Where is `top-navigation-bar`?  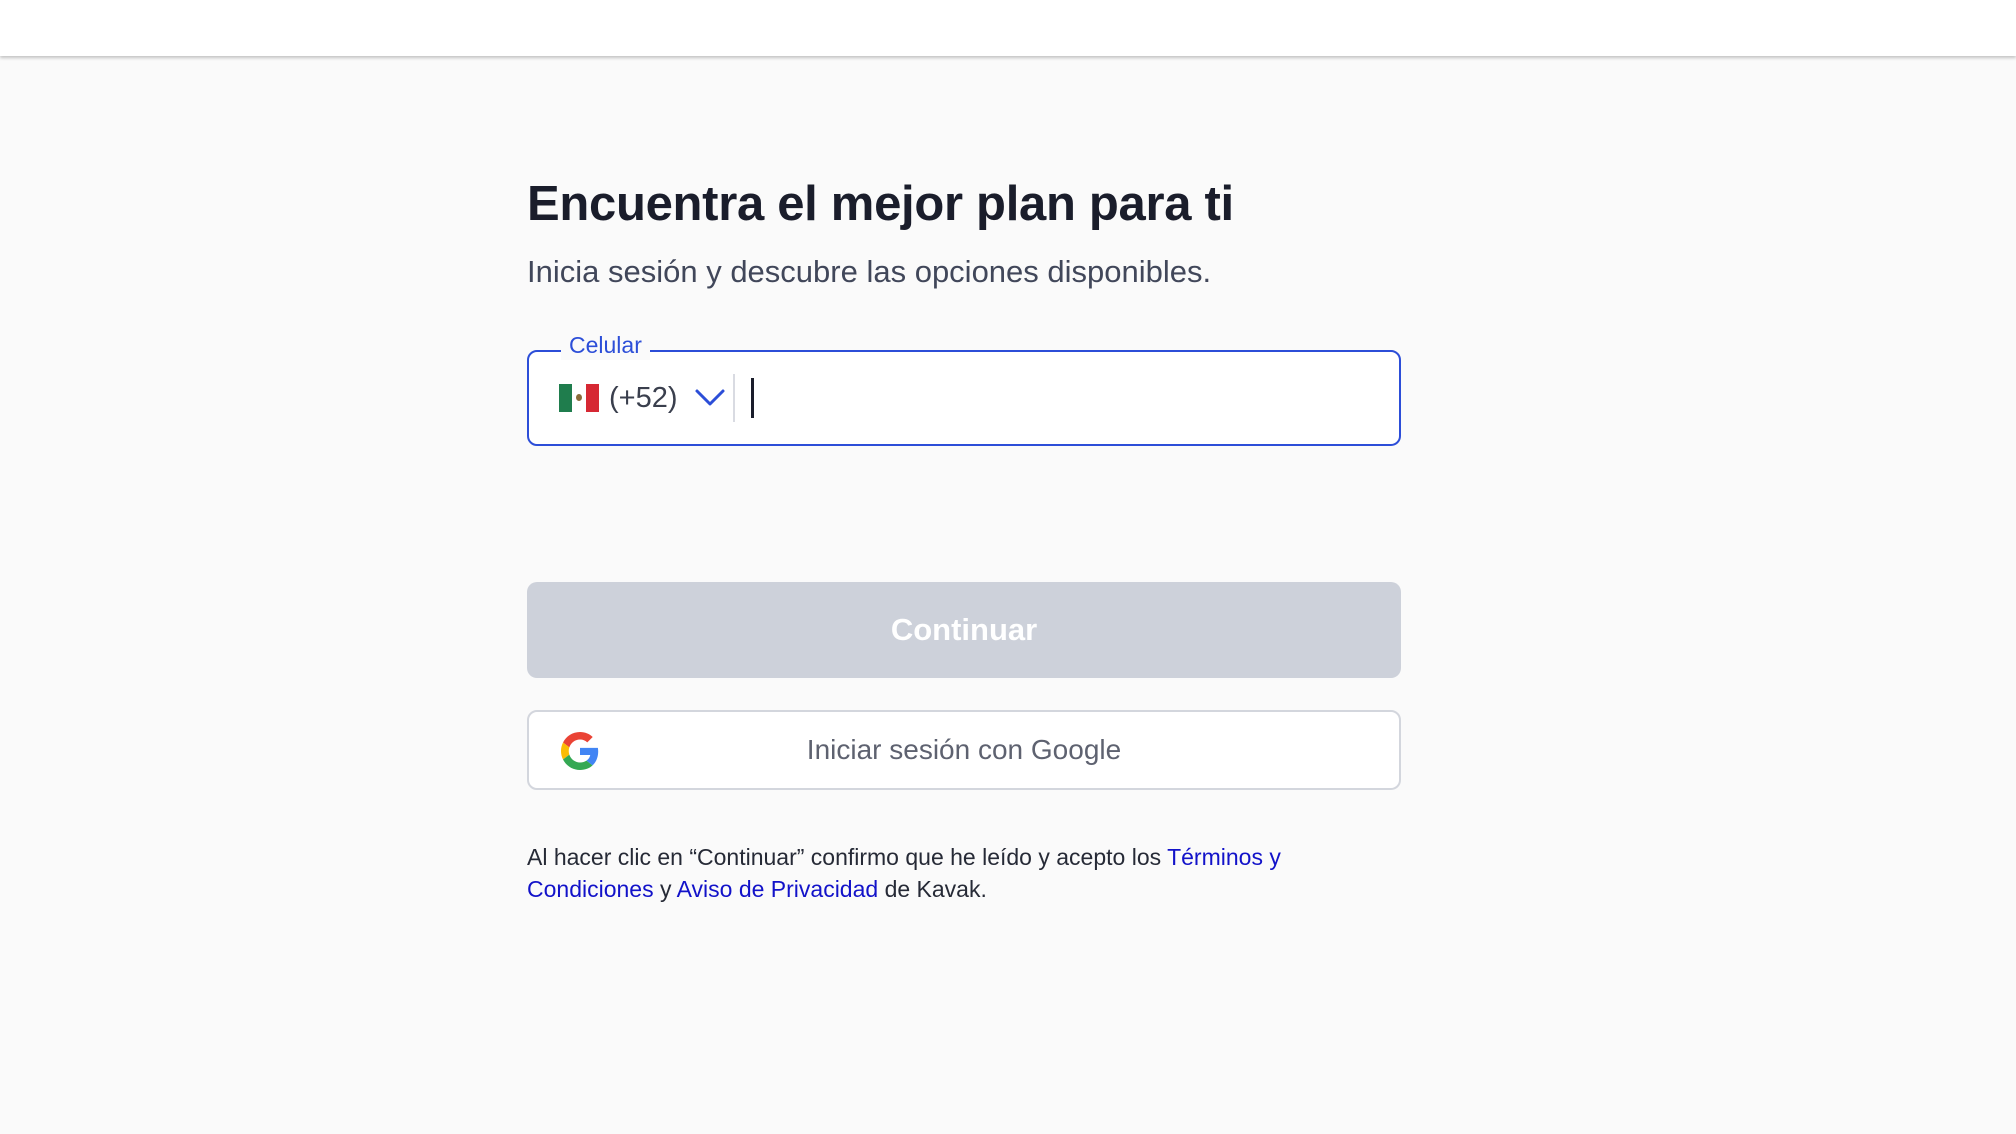 top-navigation-bar is located at coordinates (1008, 28).